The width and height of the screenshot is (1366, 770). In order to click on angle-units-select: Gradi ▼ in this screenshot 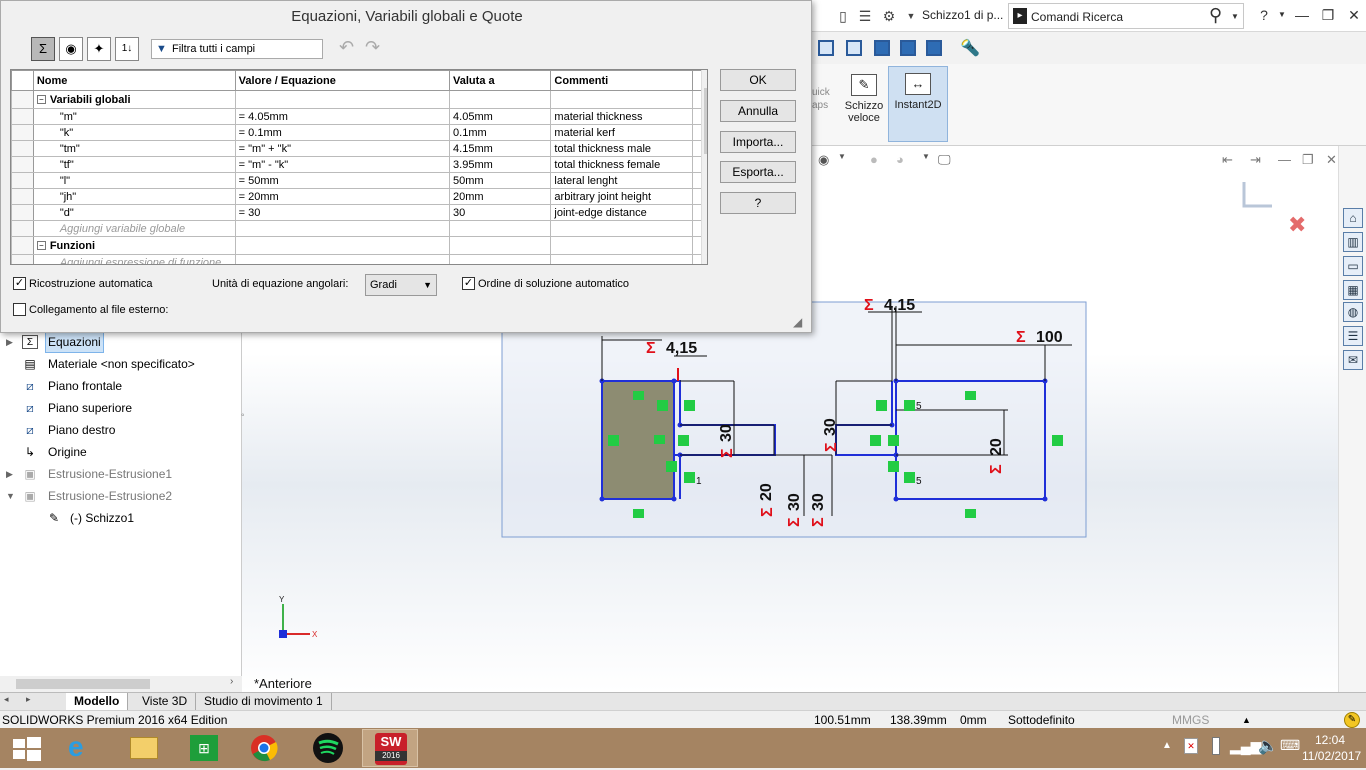, I will do `click(401, 285)`.